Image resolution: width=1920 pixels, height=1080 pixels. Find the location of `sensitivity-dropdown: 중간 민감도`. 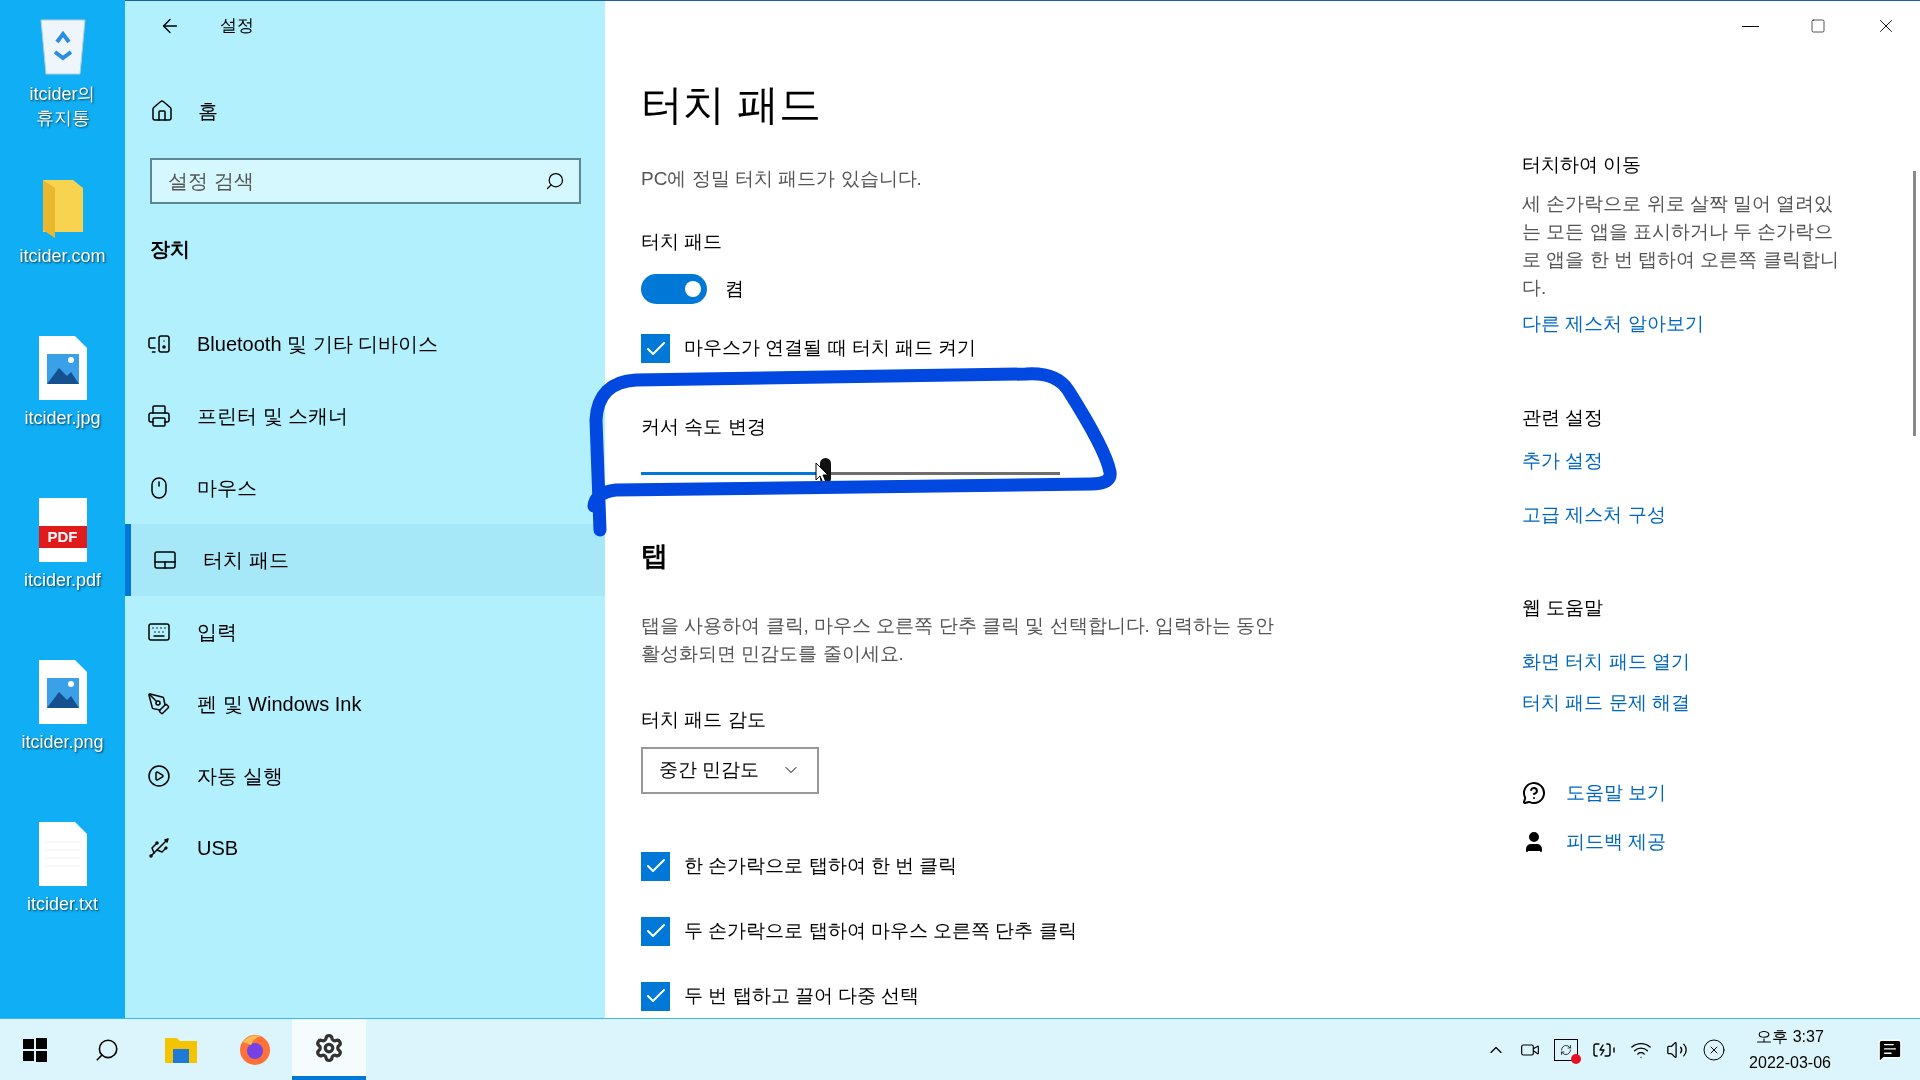

sensitivity-dropdown: 중간 민감도 is located at coordinates (730, 770).